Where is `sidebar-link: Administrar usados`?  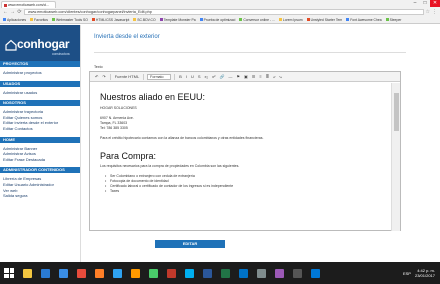 sidebar-link: Administrar usados is located at coordinates (41, 93).